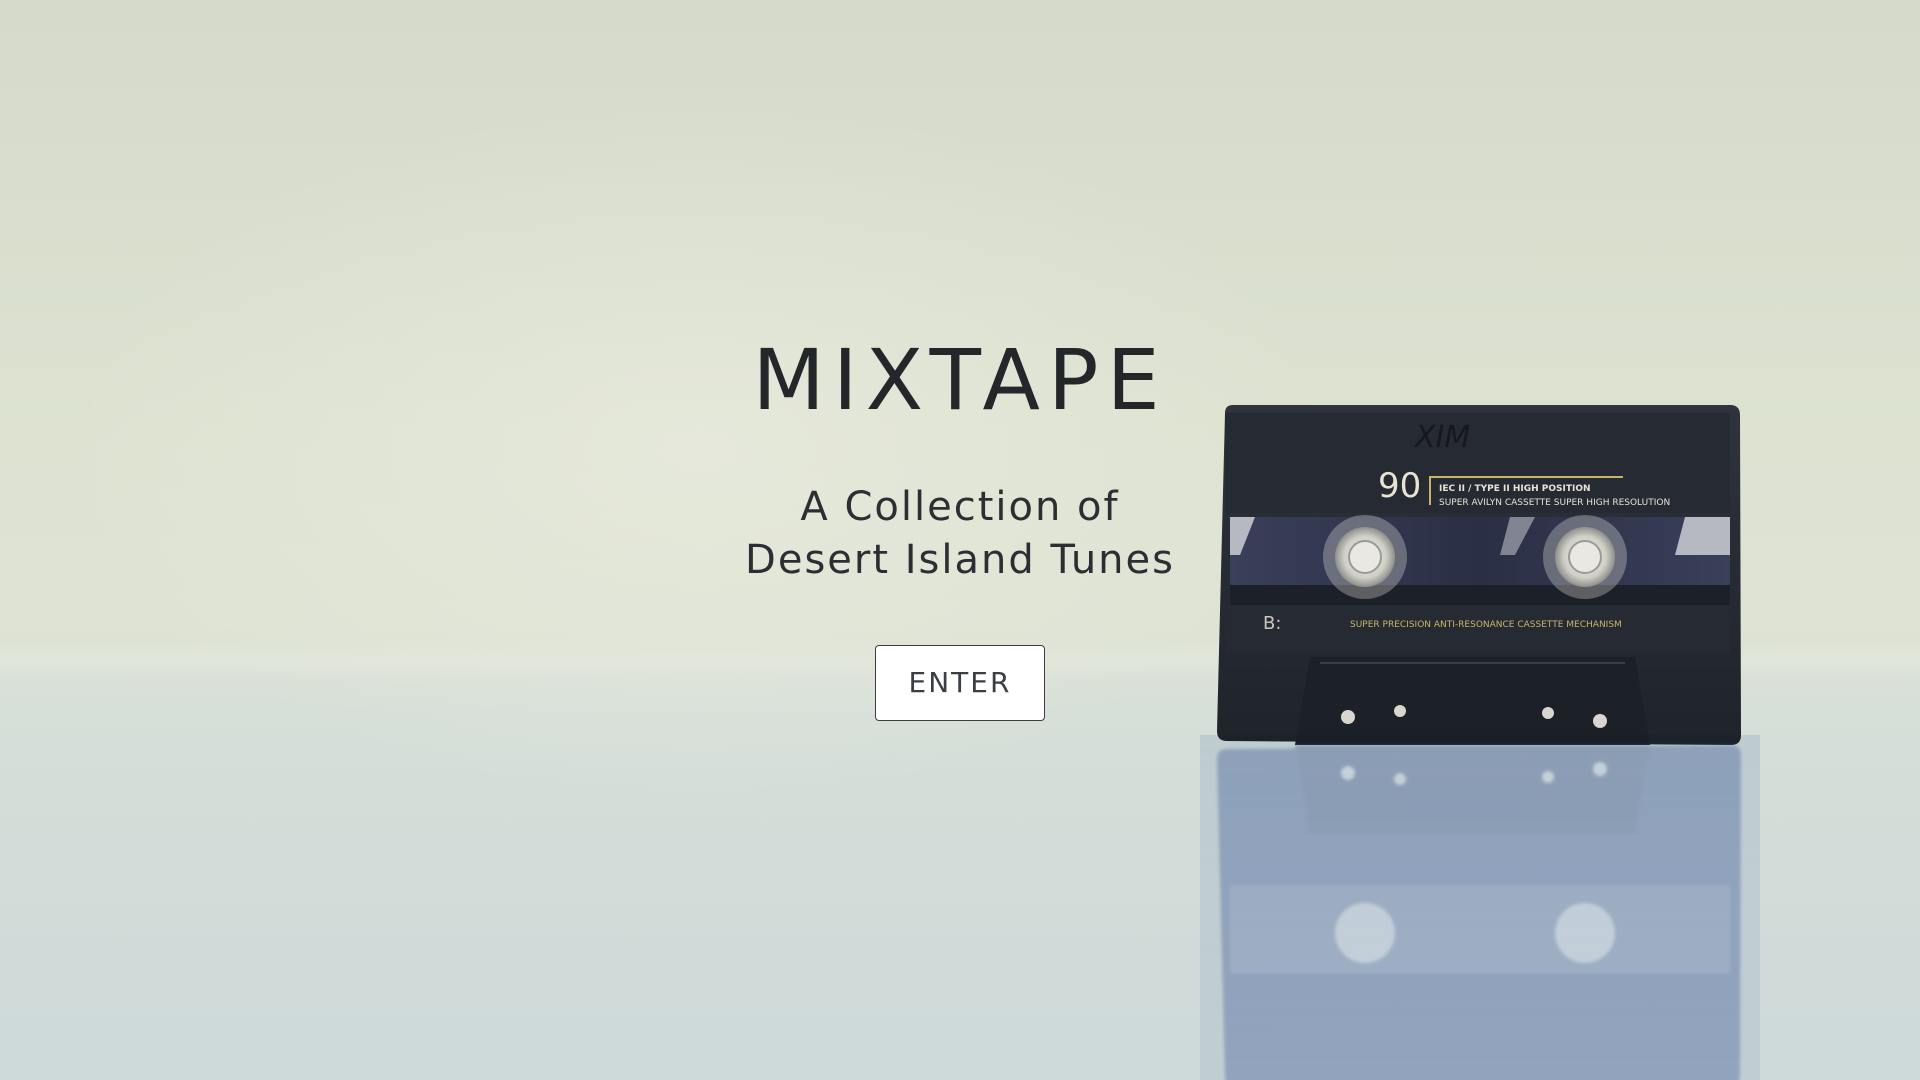 The image size is (1920, 1080). Describe the element at coordinates (1399, 486) in the screenshot. I see `cassette-length: 90` at that location.